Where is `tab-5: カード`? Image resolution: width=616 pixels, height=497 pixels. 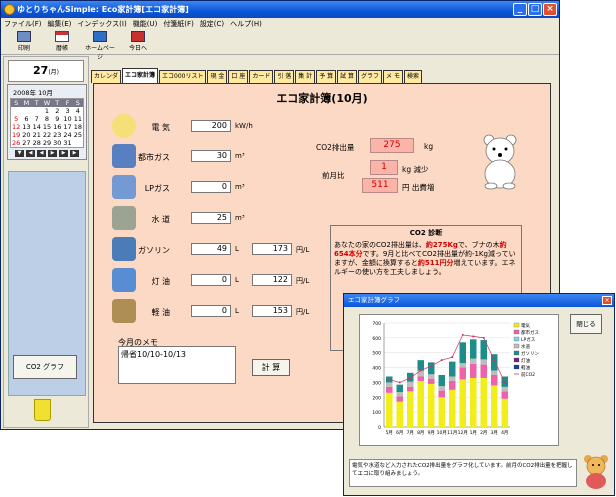 tab-5: カード is located at coordinates (261, 76).